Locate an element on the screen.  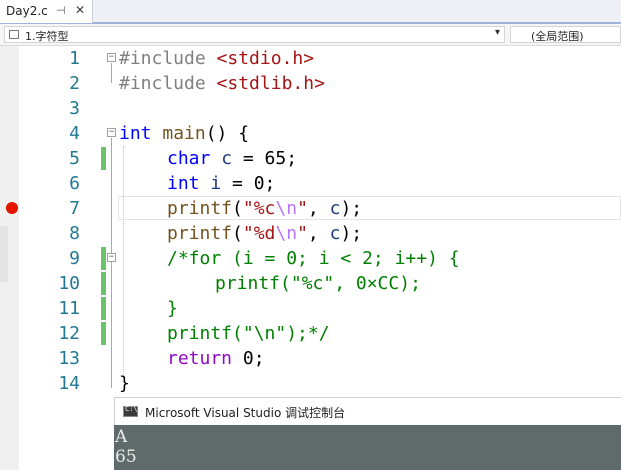
close-icon: ✕ is located at coordinates (80, 10).